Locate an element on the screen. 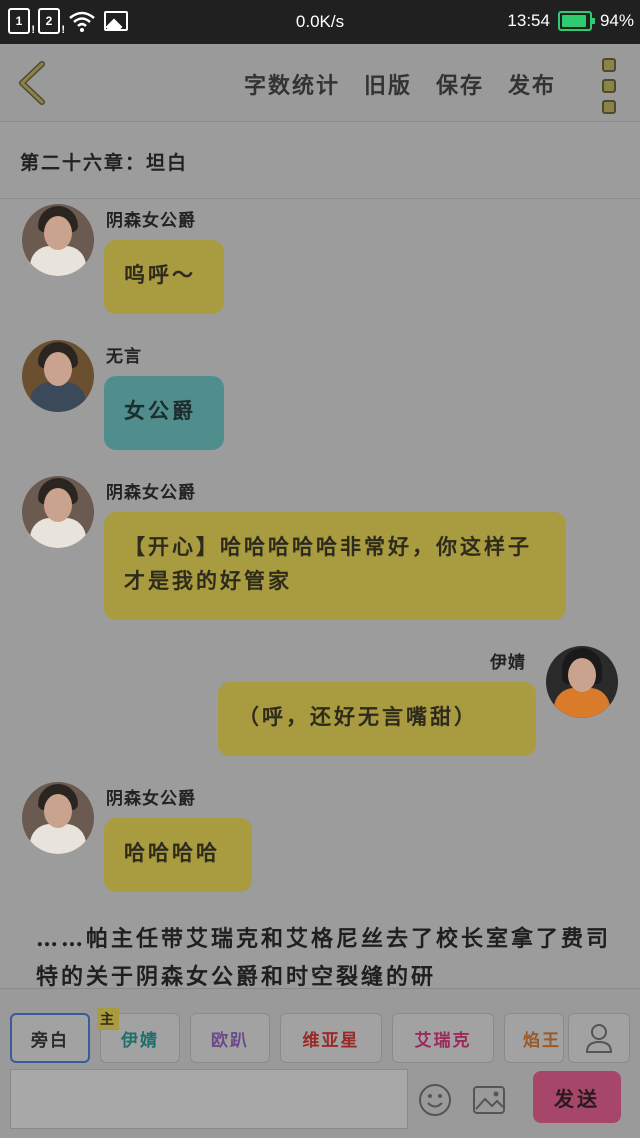 This screenshot has width=640, height=1138. role-label: 艾瑞克 is located at coordinates (443, 1040).